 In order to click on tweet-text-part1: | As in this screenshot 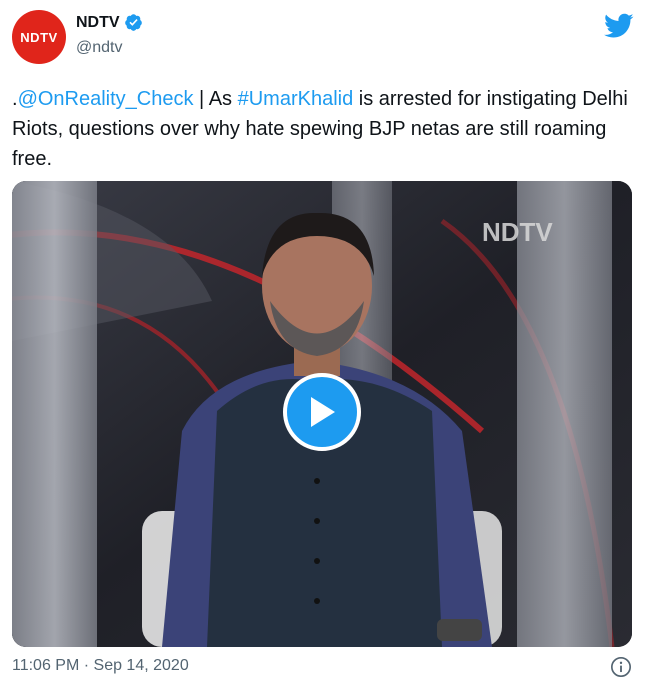, I will do `click(215, 99)`.